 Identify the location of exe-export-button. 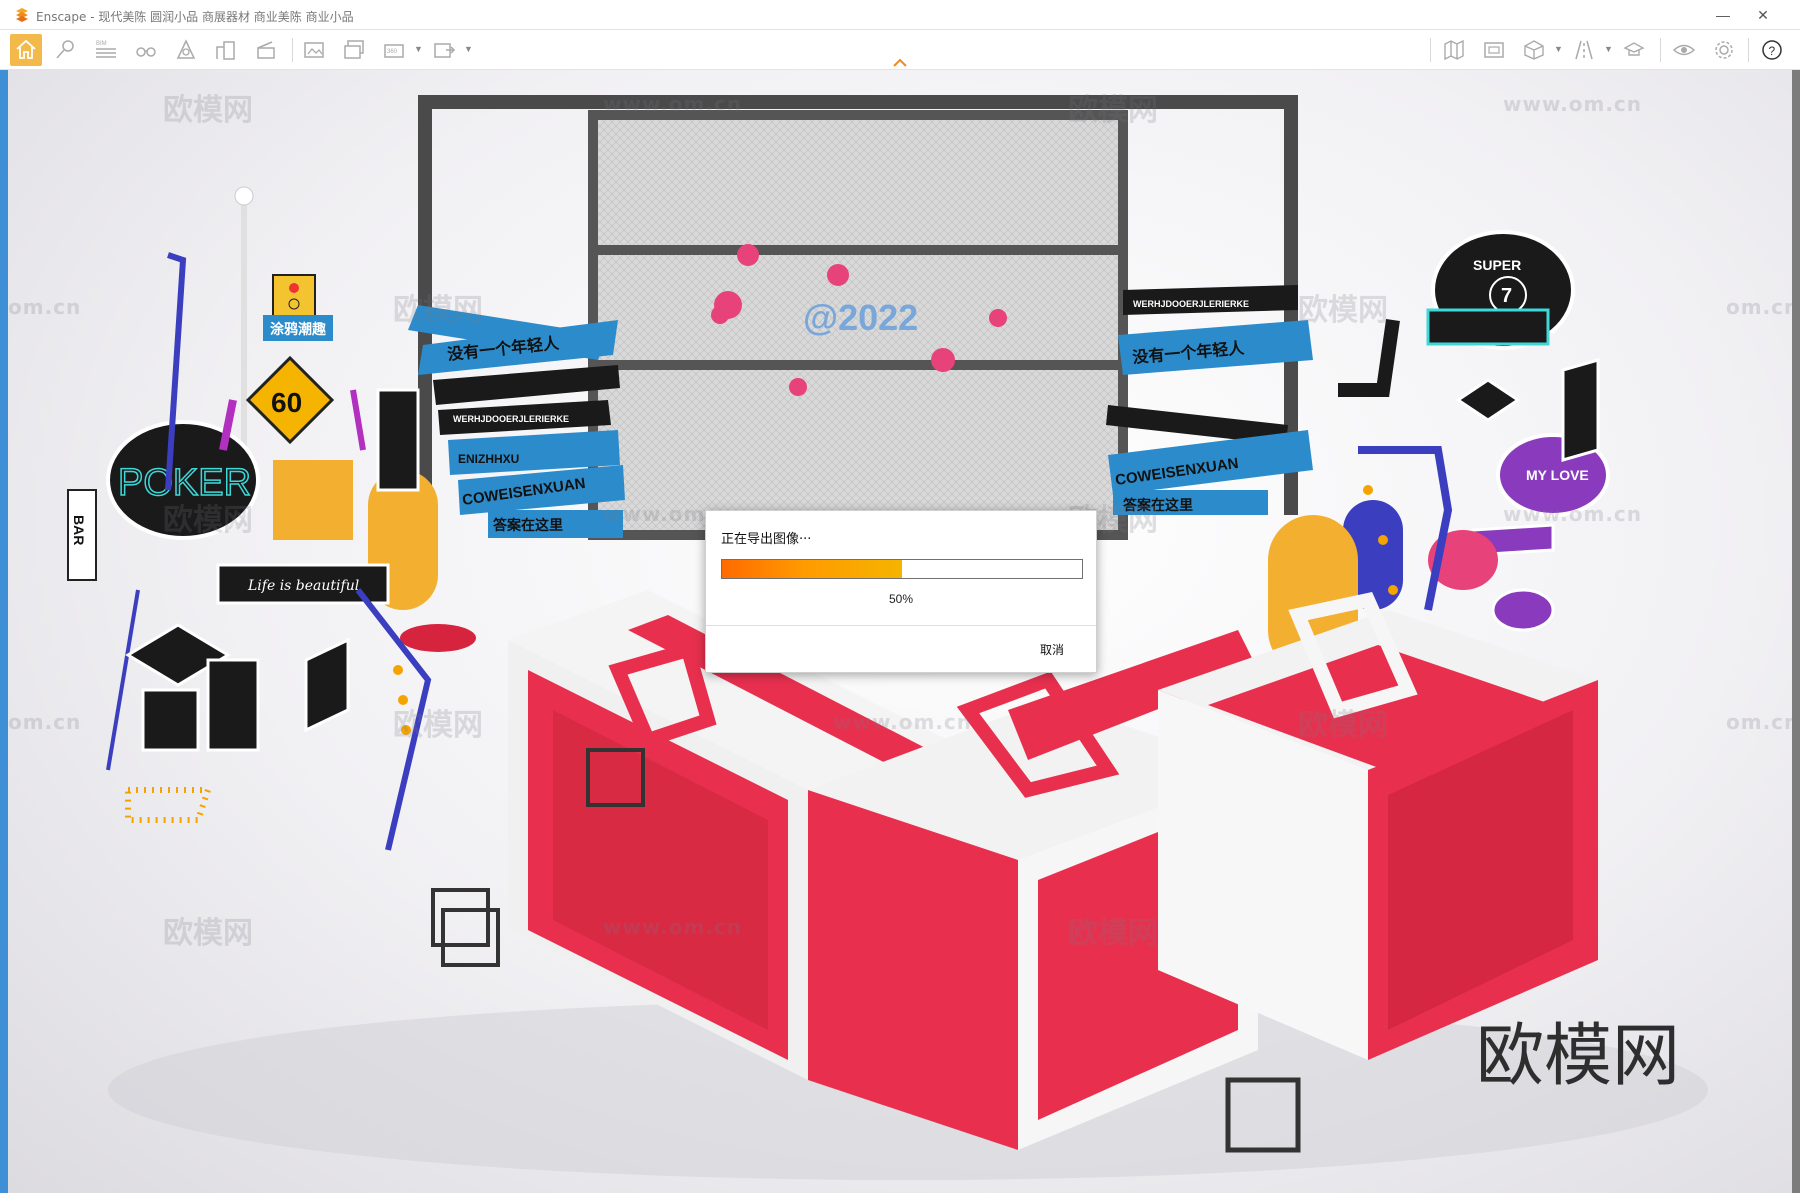
(444, 50).